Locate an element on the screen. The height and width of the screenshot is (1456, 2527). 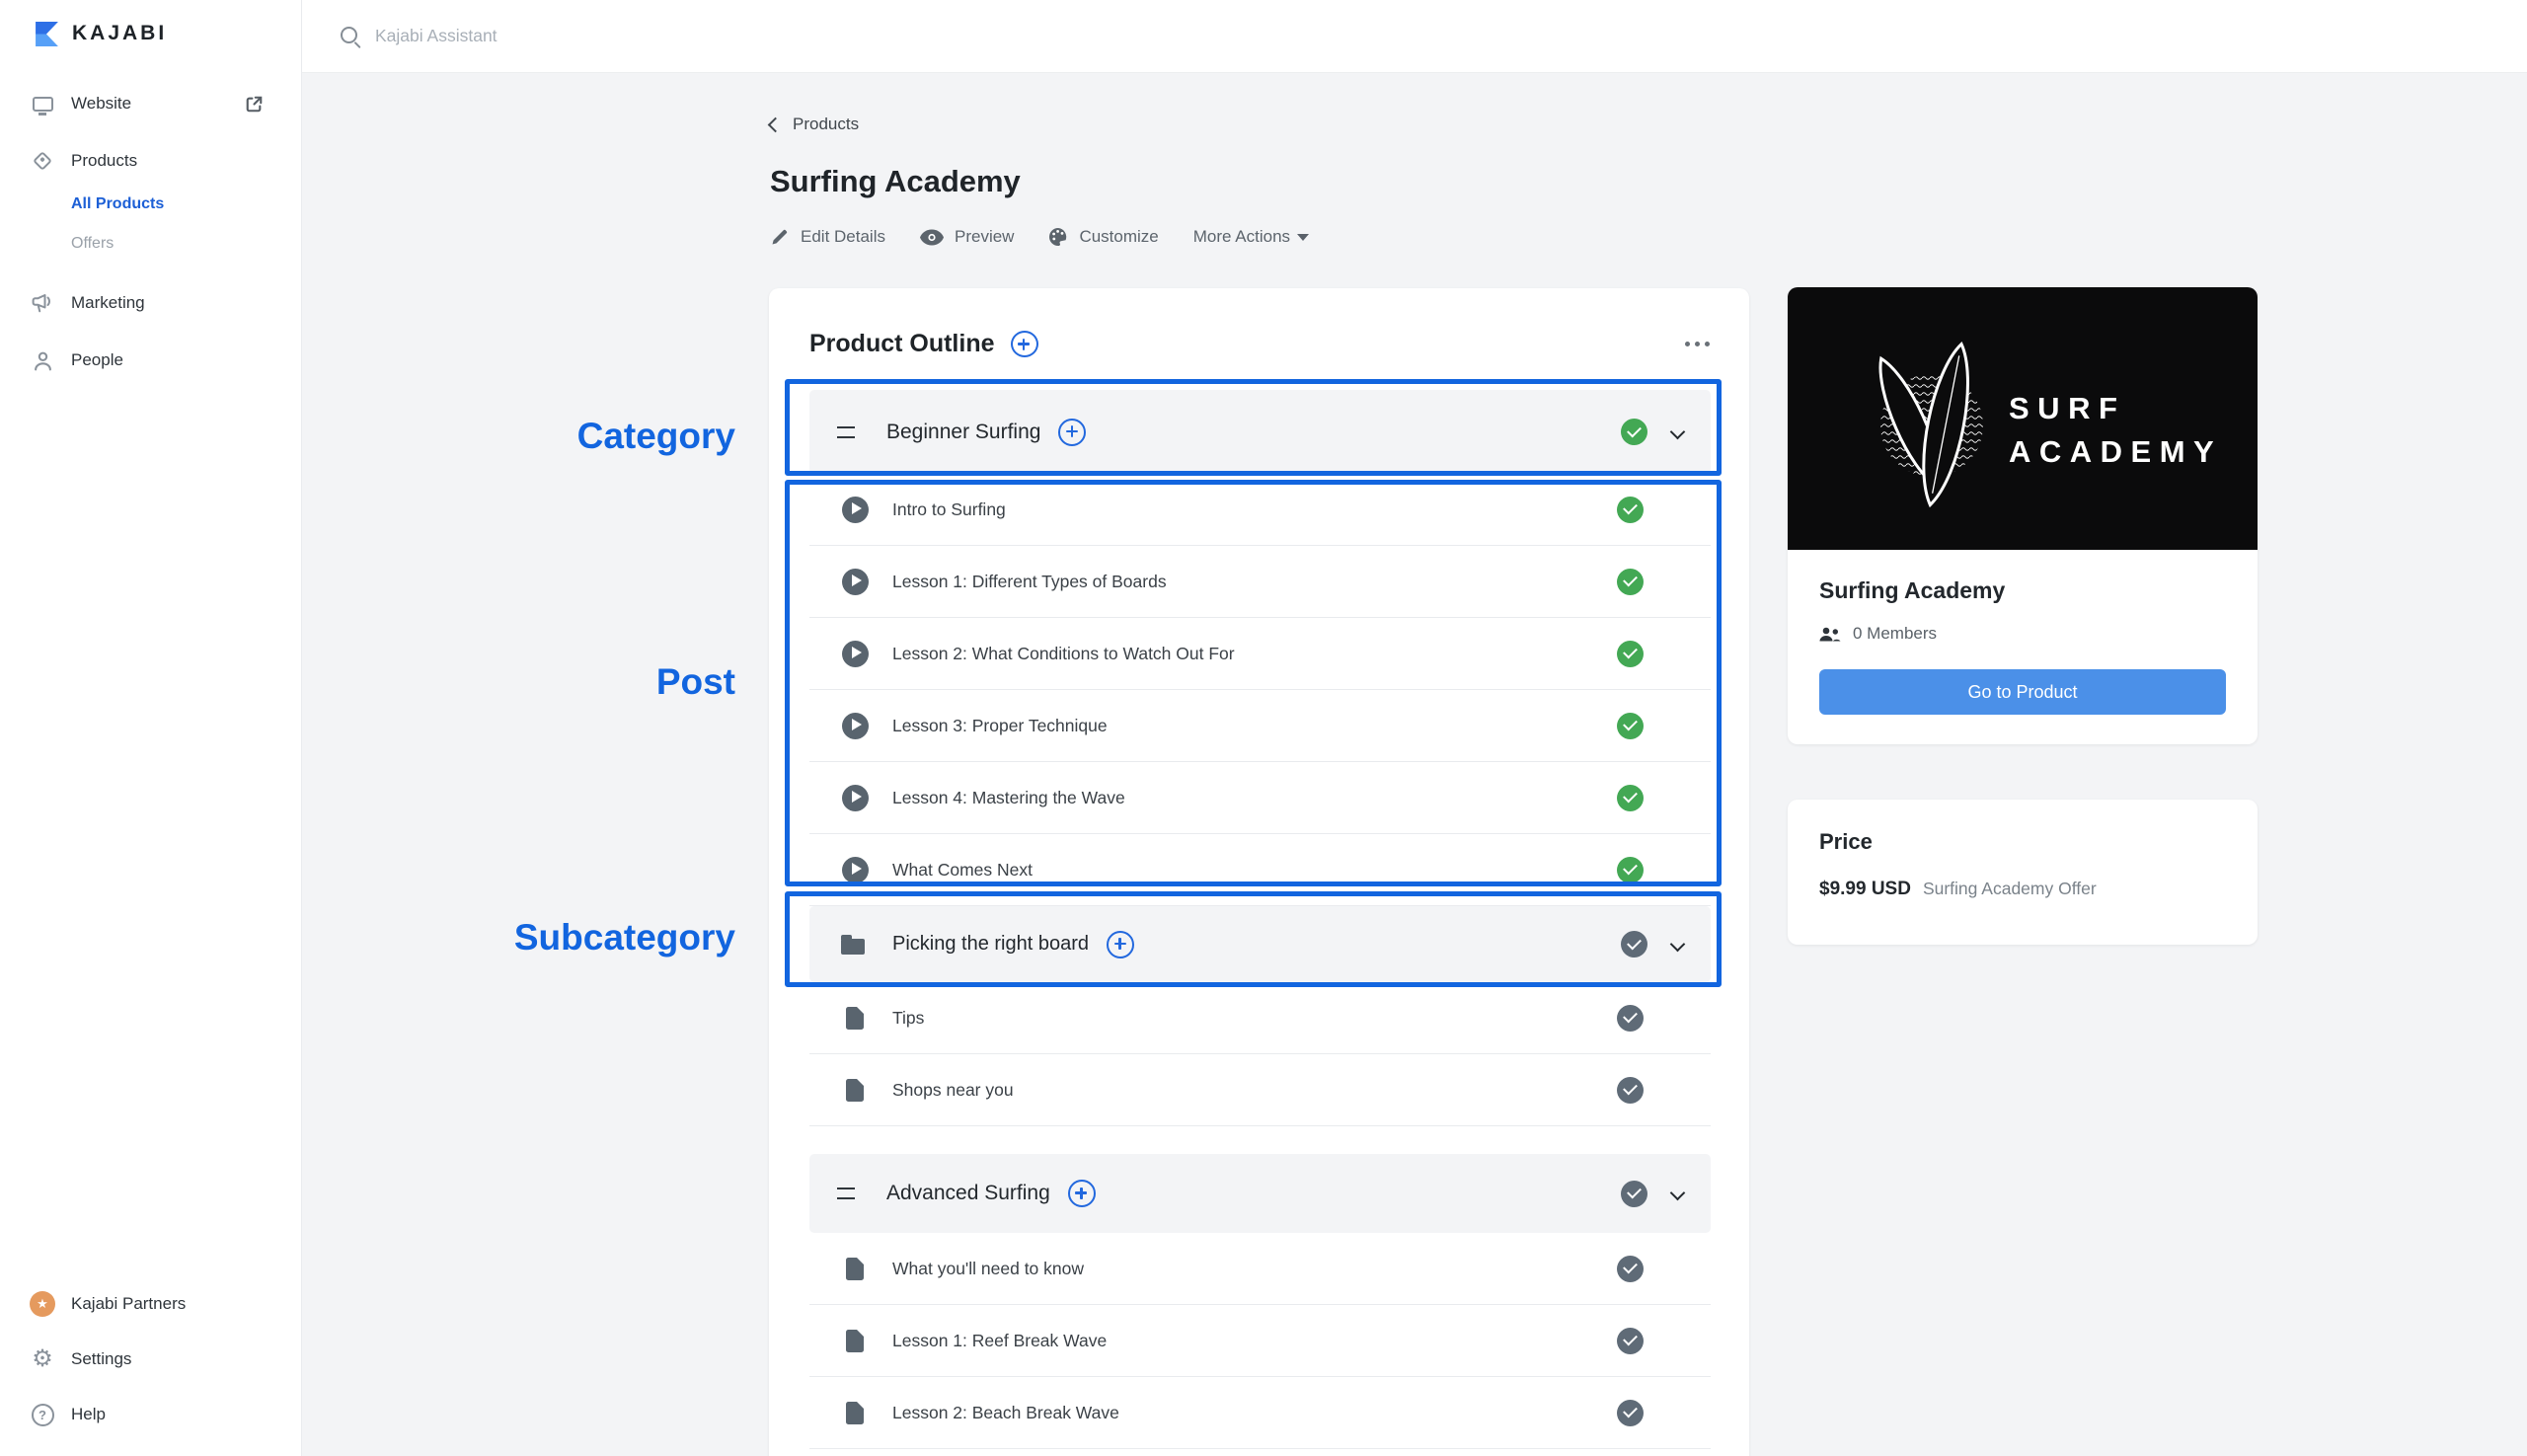
outline-item-label: Tips is located at coordinates (908, 1017).